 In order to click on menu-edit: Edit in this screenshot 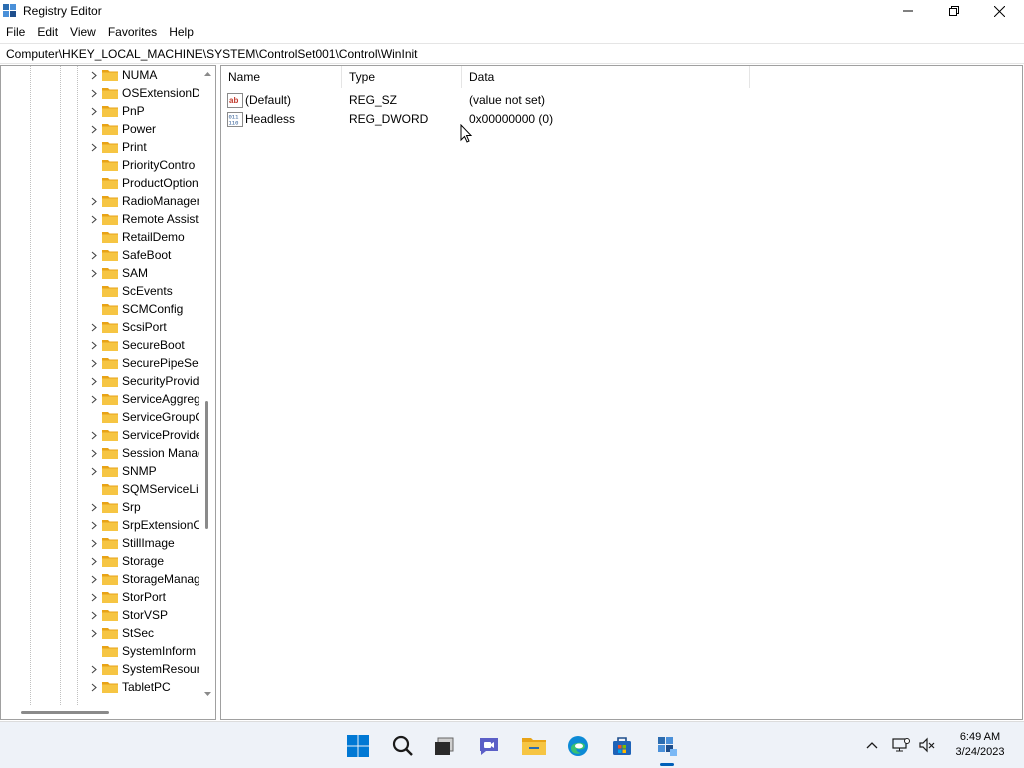, I will do `click(47, 32)`.